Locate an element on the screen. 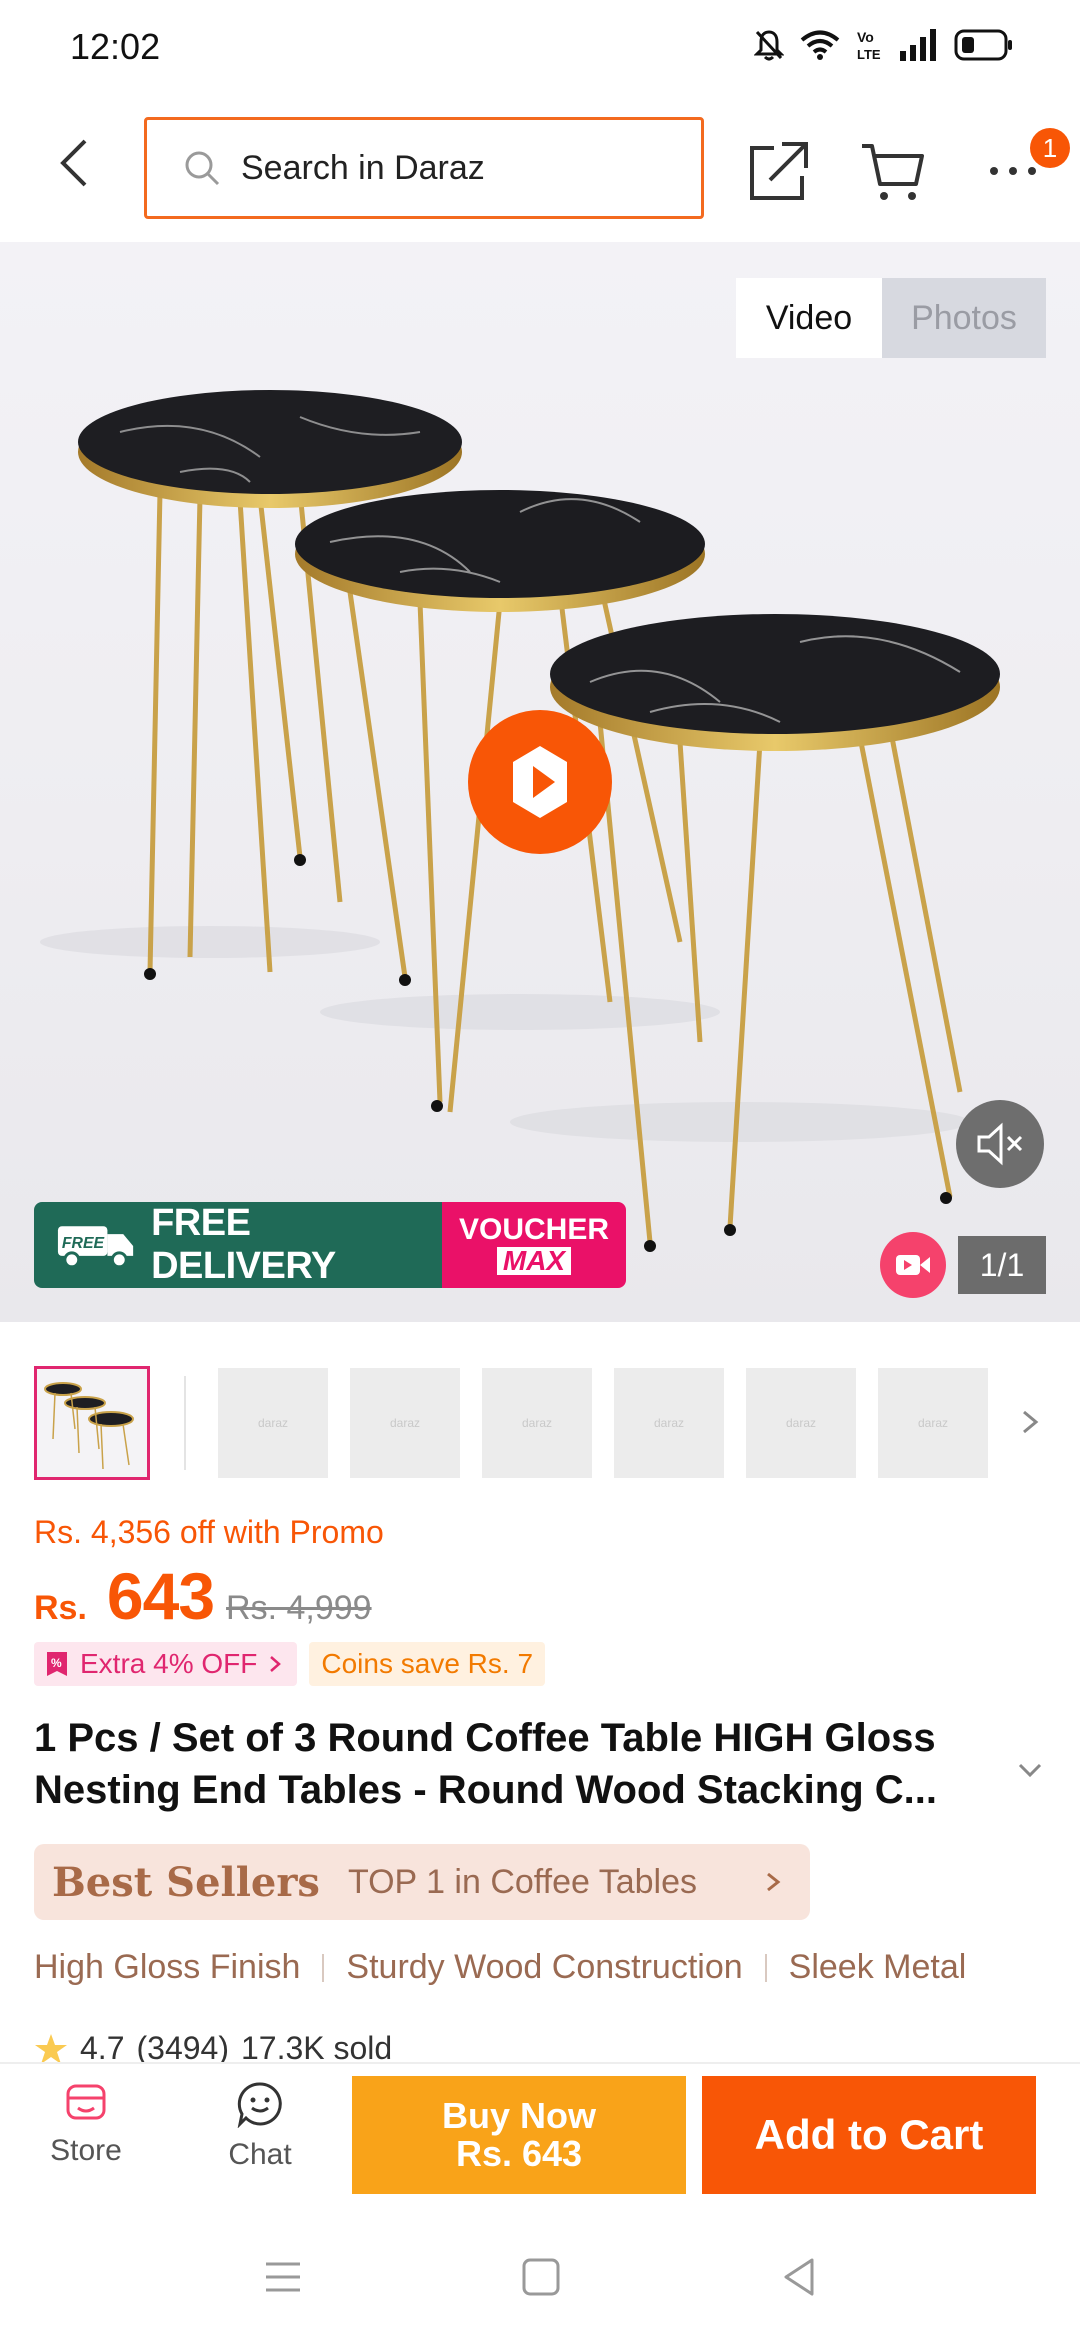  bottom-action-bar: Store Chat Buy Now Rs. 643 Add to Cart is located at coordinates (540, 2137).